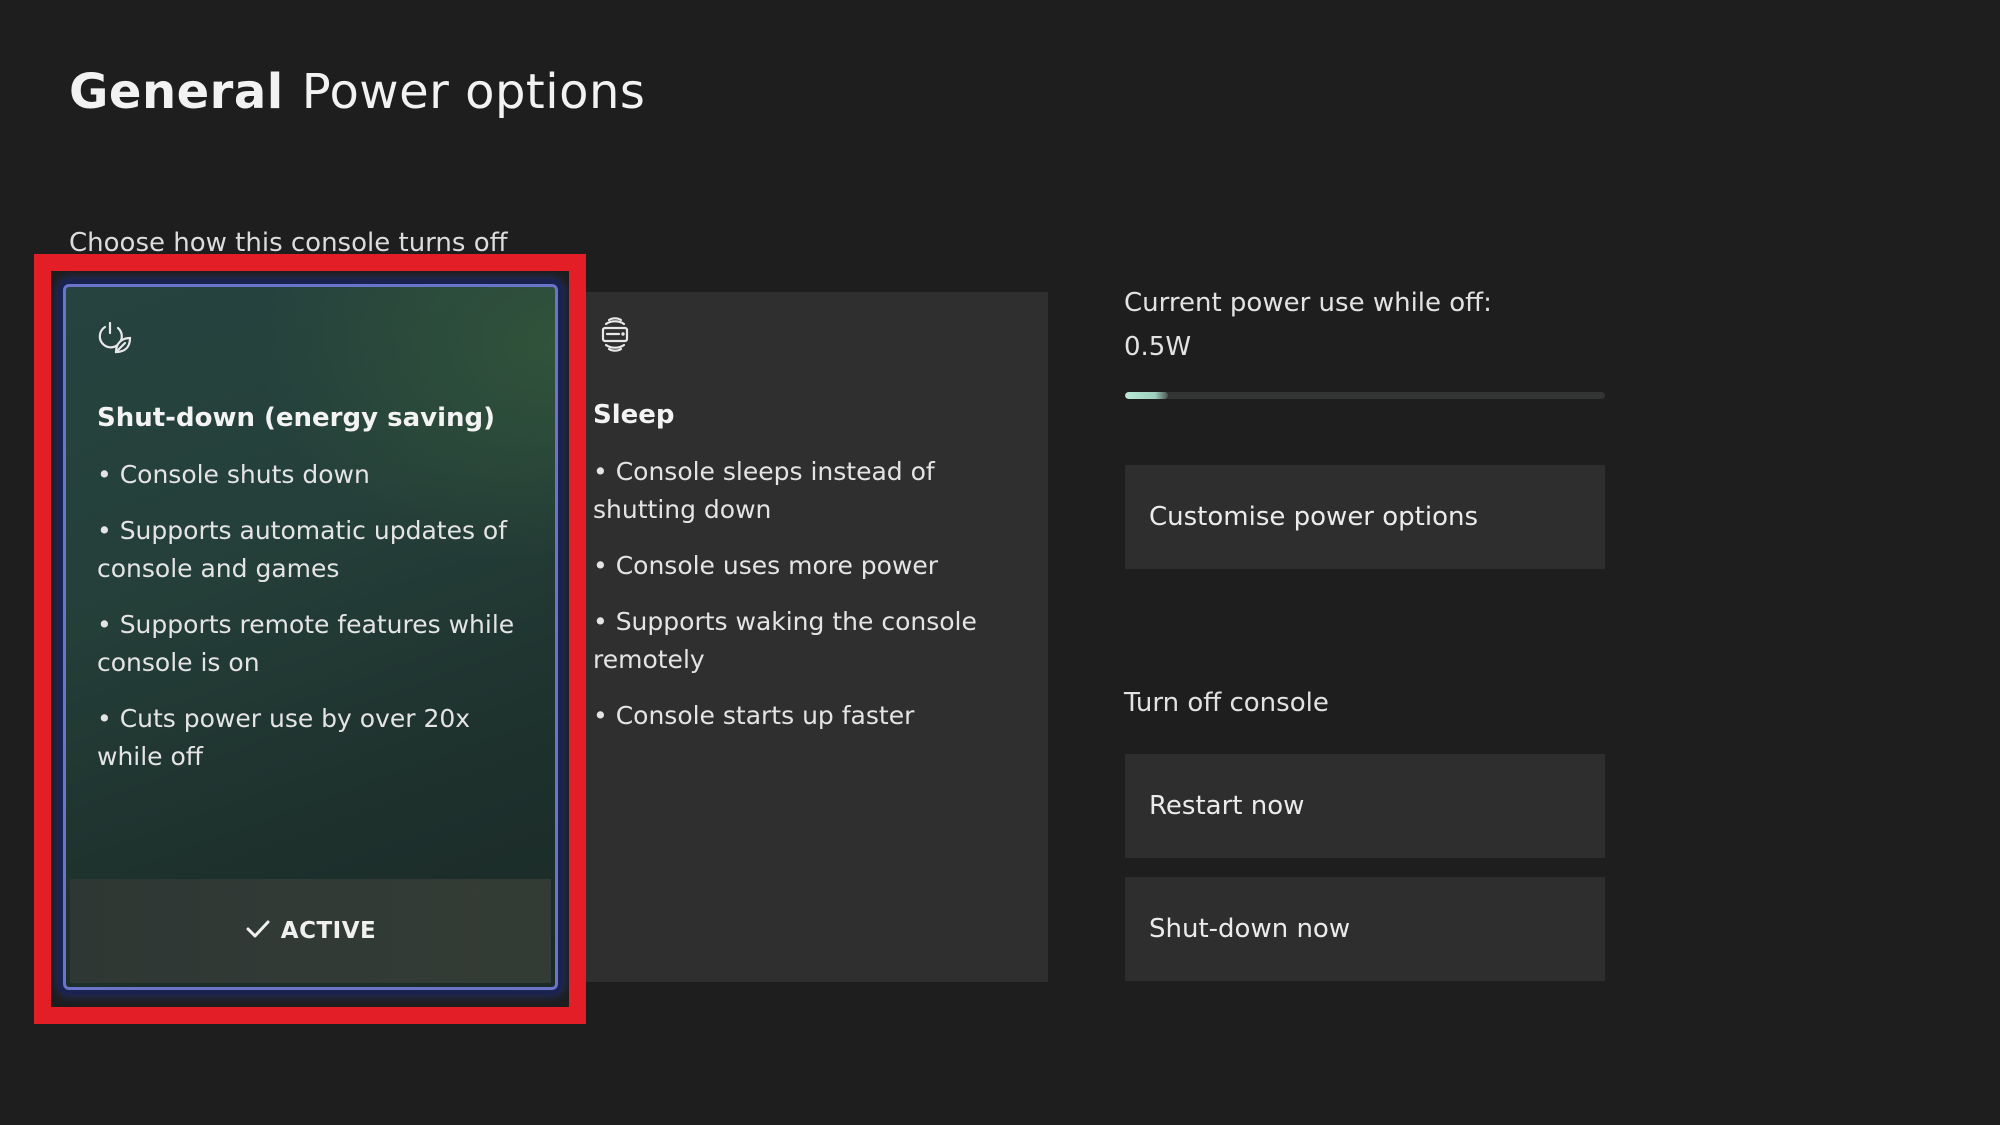  Describe the element at coordinates (473, 92) in the screenshot. I see `page-heading: Power options` at that location.